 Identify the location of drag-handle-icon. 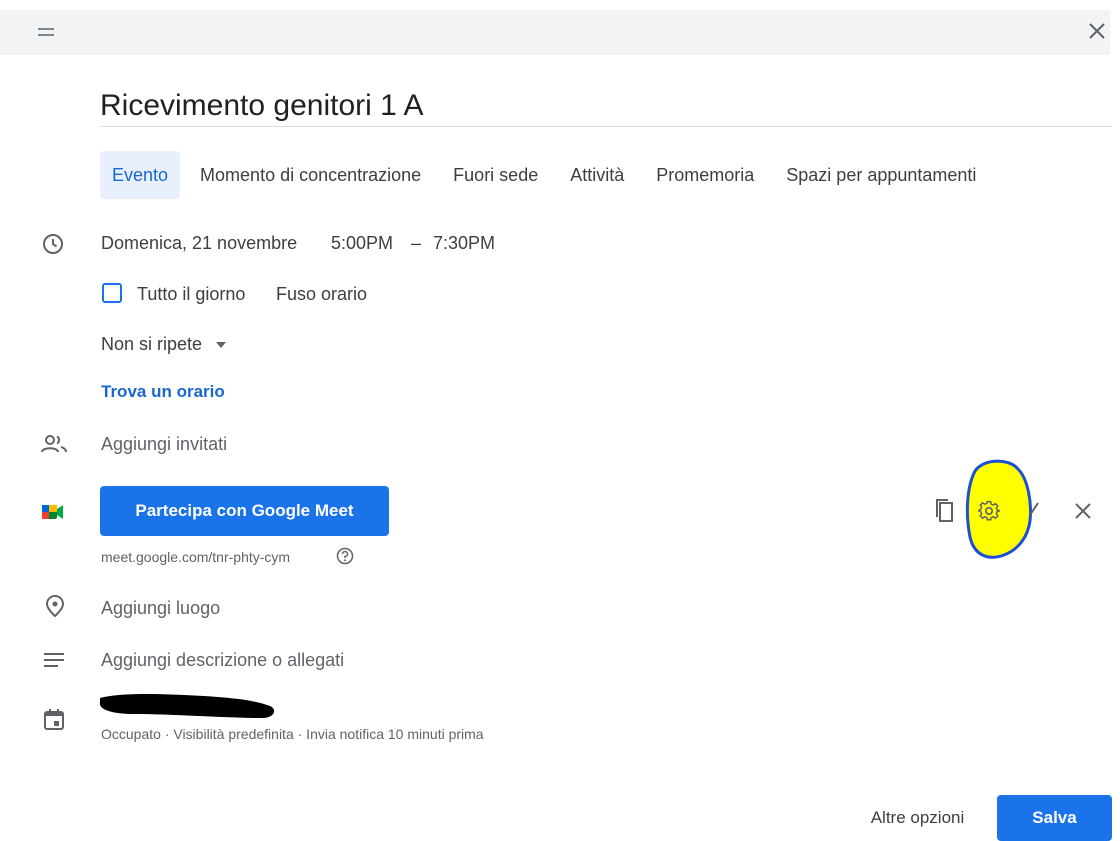
(46, 32).